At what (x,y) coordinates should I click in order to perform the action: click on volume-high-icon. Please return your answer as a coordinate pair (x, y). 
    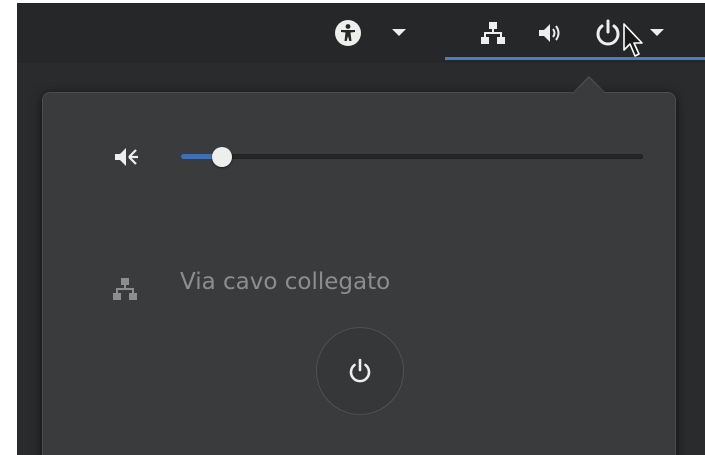
    Looking at the image, I should click on (551, 33).